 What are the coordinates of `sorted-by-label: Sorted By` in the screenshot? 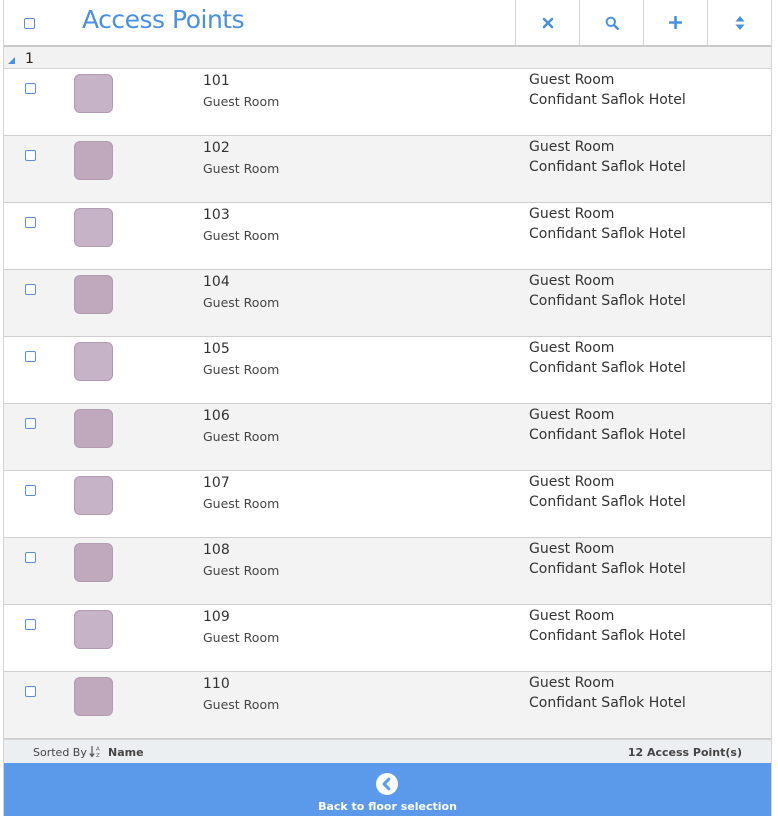 It's located at (60, 752).